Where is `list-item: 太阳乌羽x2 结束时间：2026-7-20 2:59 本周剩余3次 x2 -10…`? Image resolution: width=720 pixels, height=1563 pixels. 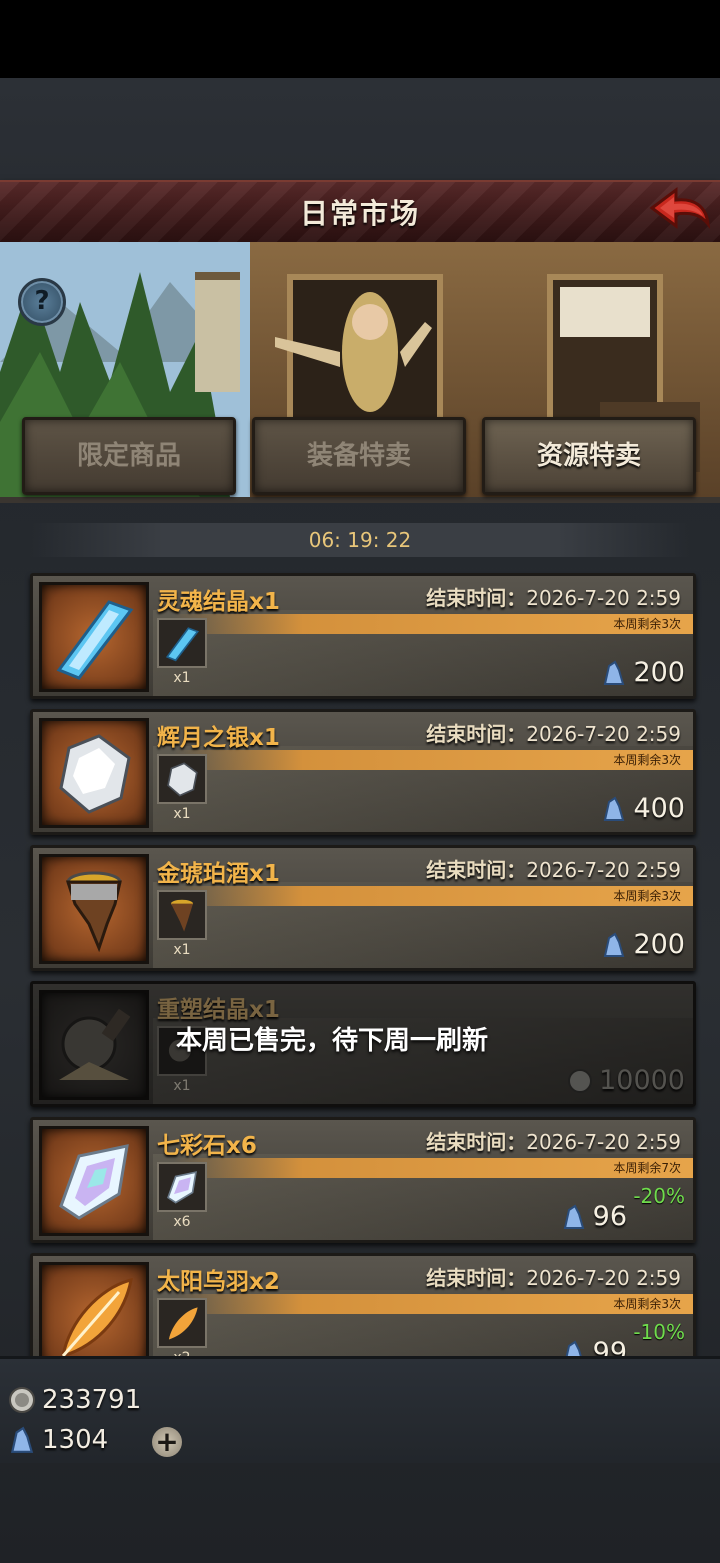 list-item: 太阳乌羽x2 结束时间：2026-7-20 2:59 本周剩余3次 x2 -10… is located at coordinates (363, 1304).